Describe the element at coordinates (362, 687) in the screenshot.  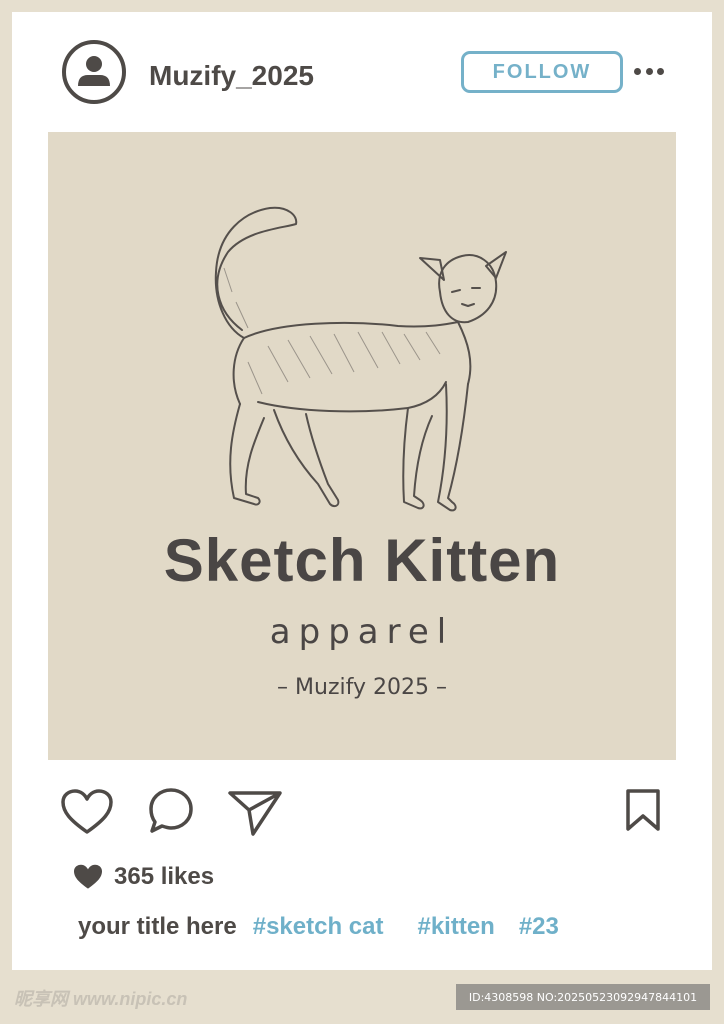
I see `post-brand: – Muzify 2025 –` at that location.